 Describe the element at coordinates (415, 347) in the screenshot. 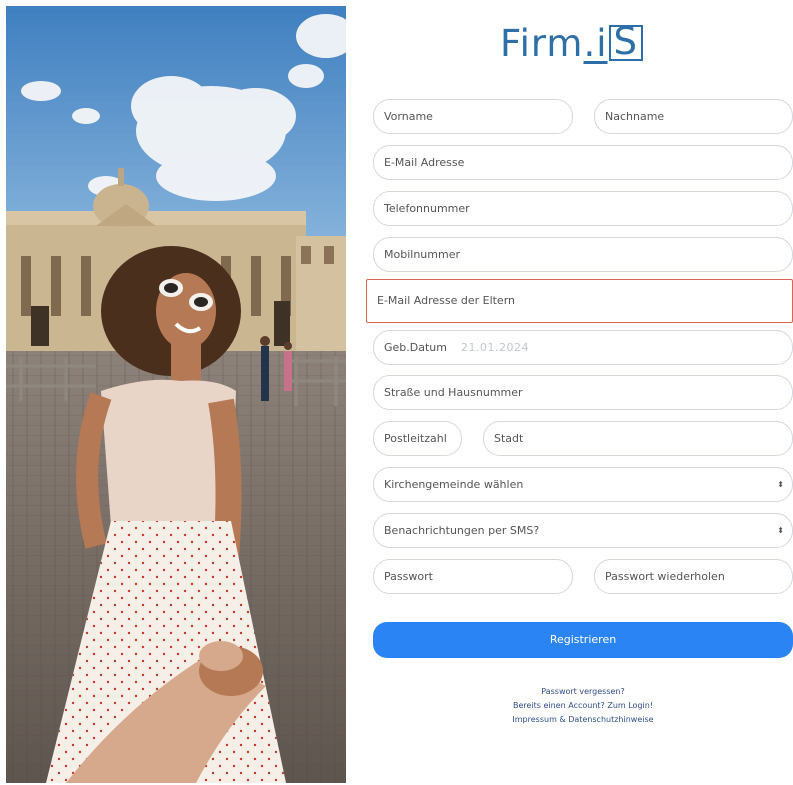

I see `birthdate-label: Geb.Datum` at that location.